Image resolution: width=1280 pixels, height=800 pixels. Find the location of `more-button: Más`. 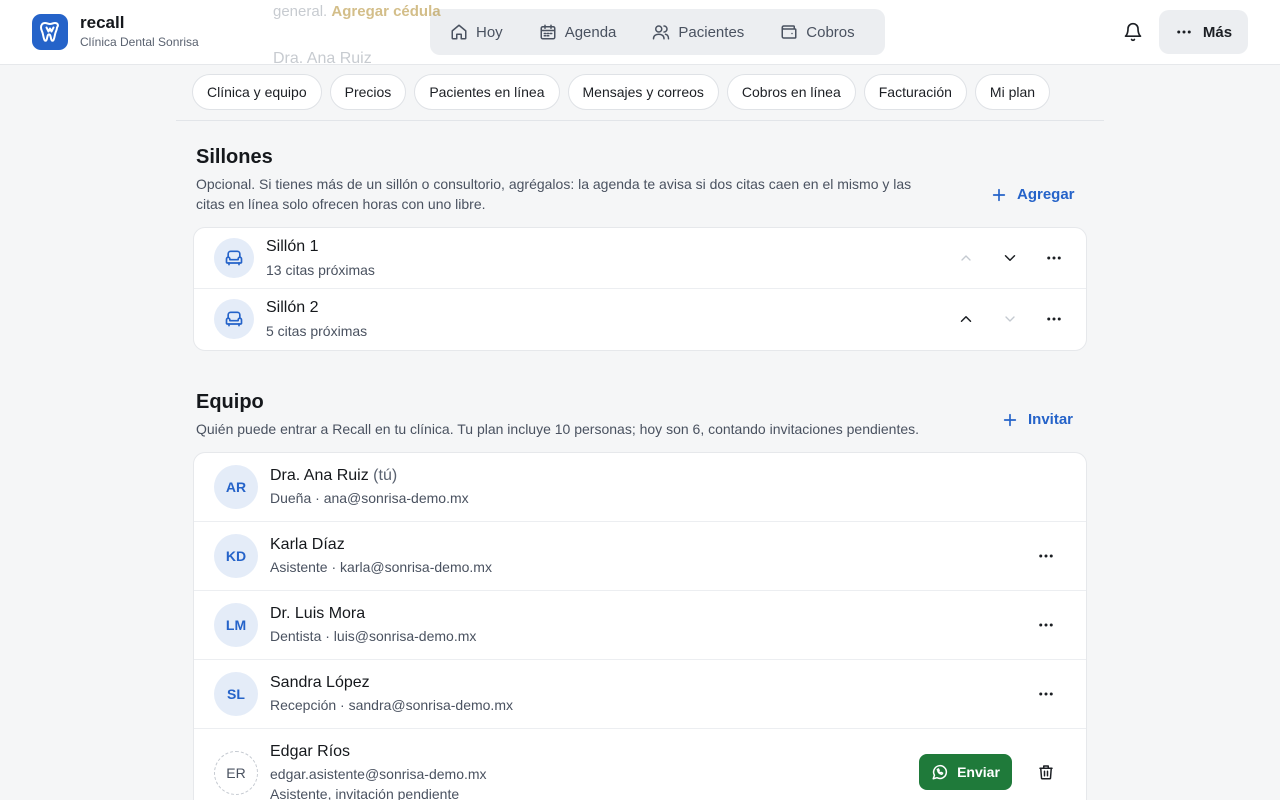

more-button: Más is located at coordinates (1203, 32).